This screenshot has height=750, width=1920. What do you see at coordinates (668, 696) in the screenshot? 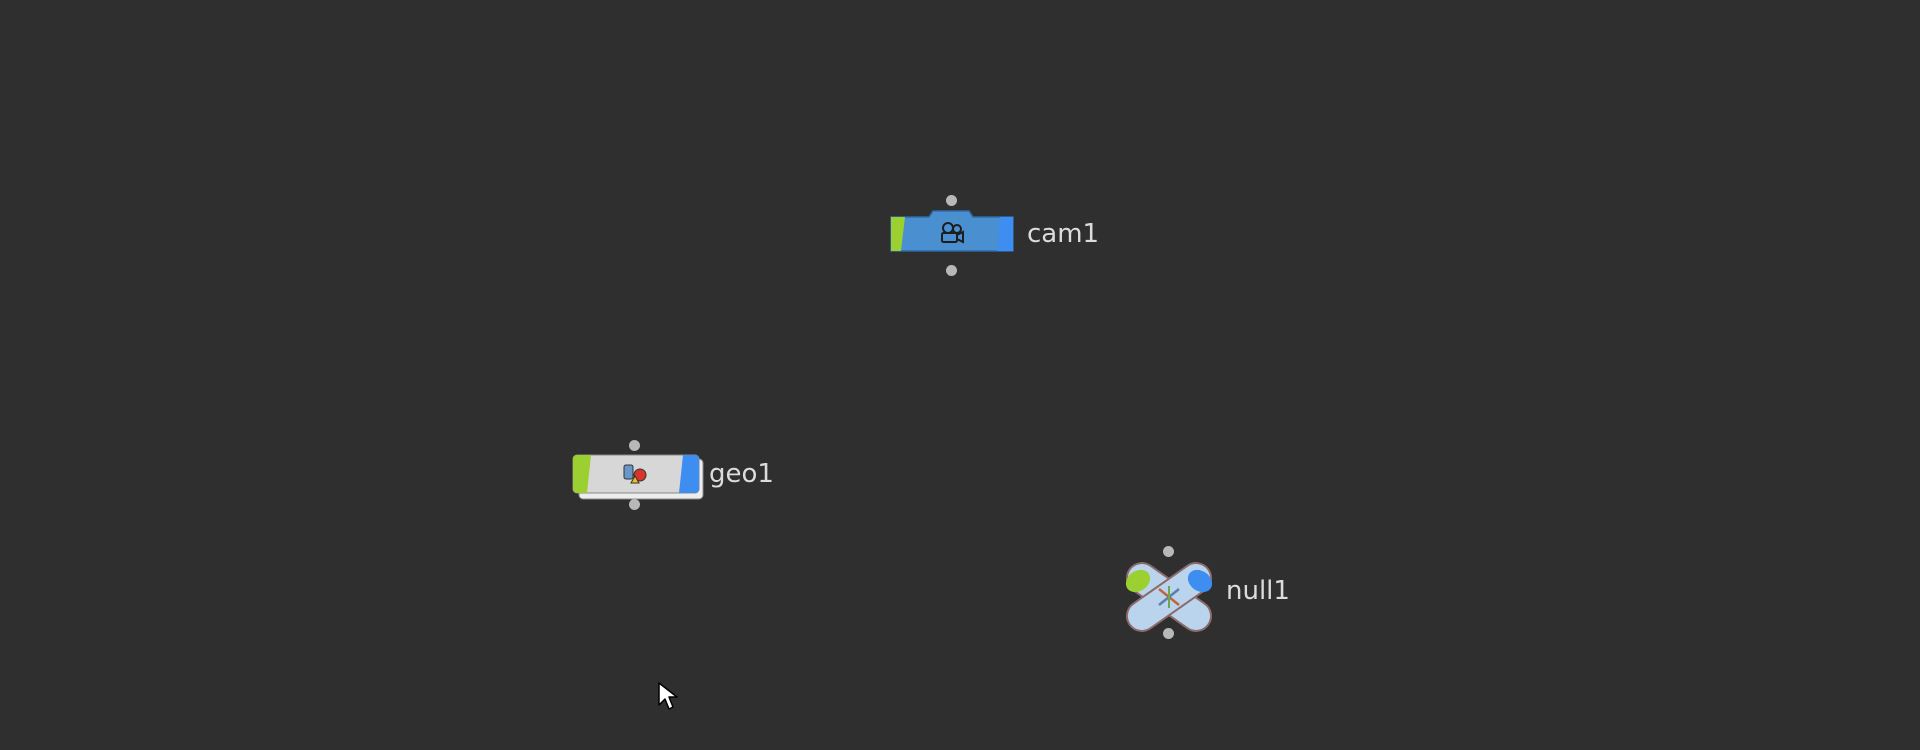
I see `mouse-pointer-icon` at bounding box center [668, 696].